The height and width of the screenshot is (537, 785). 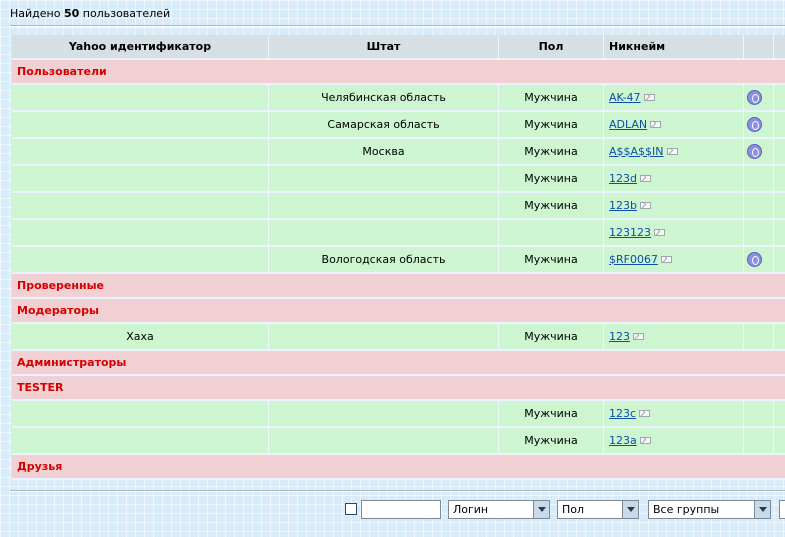 What do you see at coordinates (398, 206) in the screenshot?
I see `table-row: Мужчина 123b` at bounding box center [398, 206].